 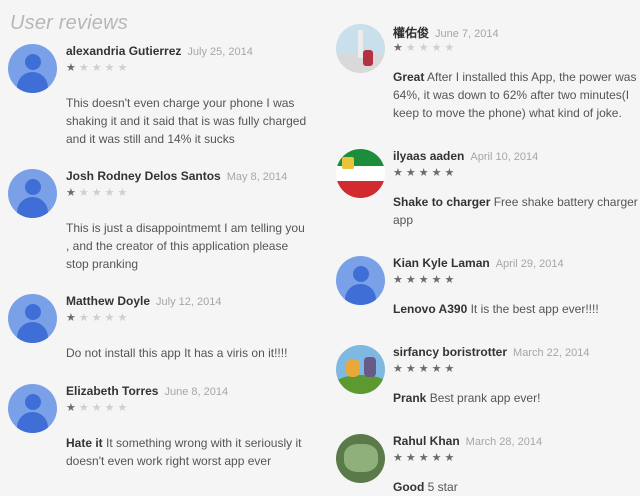 I want to click on green-photo-avatar, so click(x=360, y=458).